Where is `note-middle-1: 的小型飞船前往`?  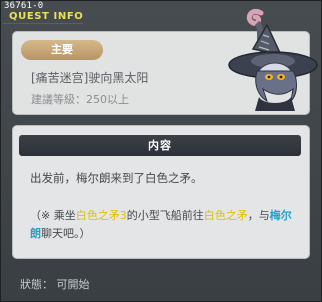 note-middle-1: 的小型飞船前往 is located at coordinates (165, 215).